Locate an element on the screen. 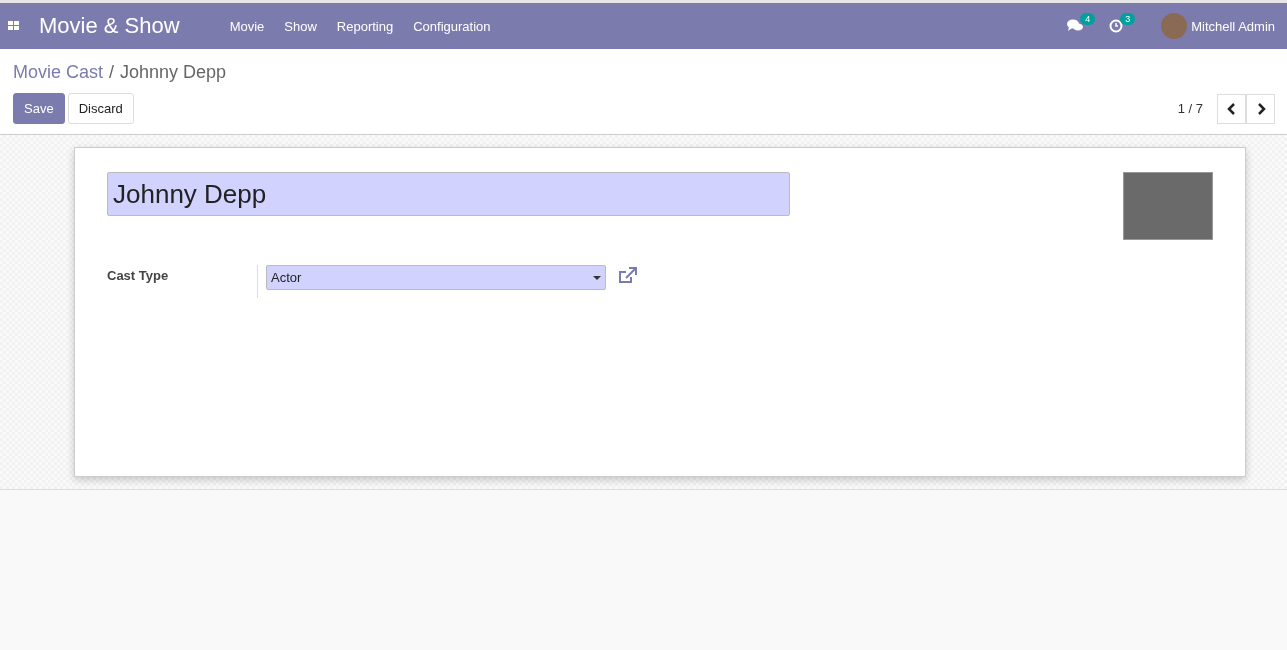 This screenshot has height=650, width=1287. menu-item: Reporting is located at coordinates (365, 26).